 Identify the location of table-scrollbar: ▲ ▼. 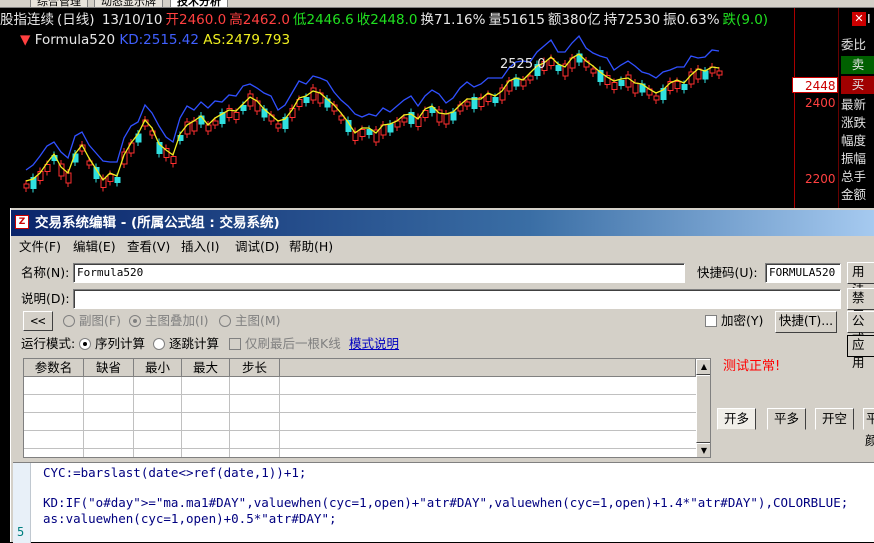
(703, 408).